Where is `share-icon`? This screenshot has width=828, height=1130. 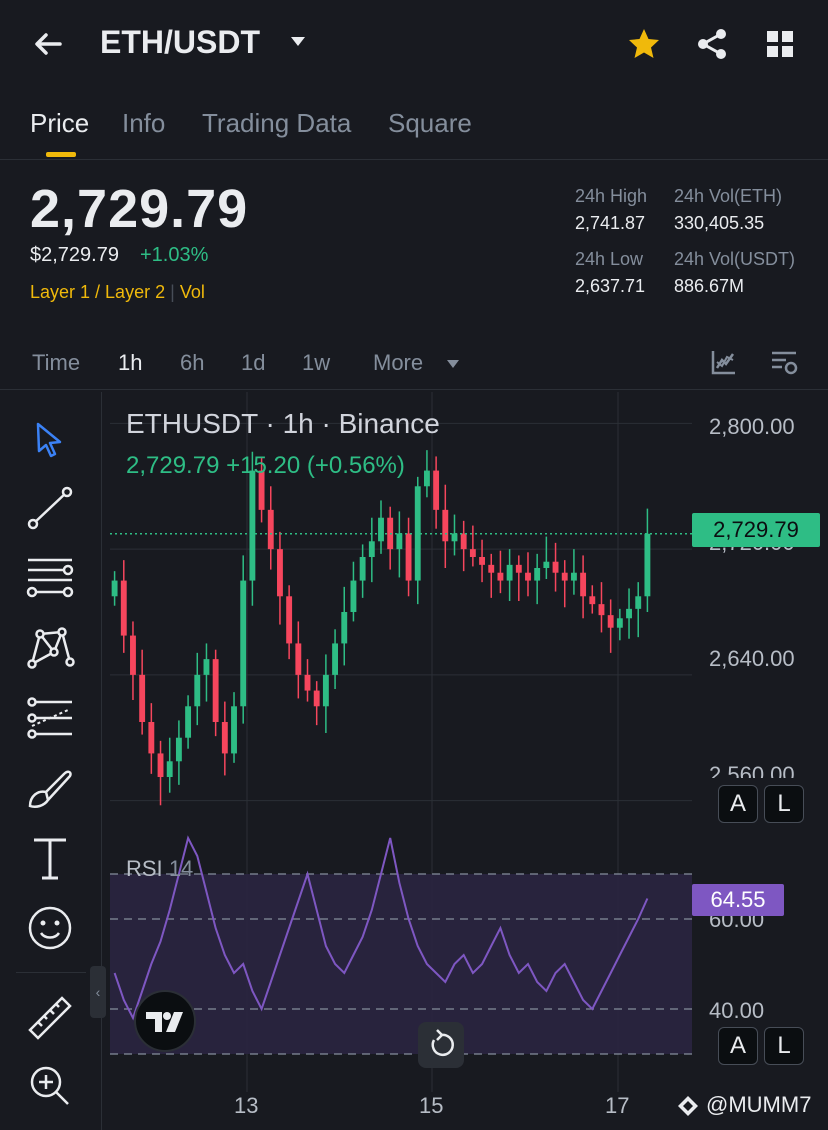
share-icon is located at coordinates (712, 44).